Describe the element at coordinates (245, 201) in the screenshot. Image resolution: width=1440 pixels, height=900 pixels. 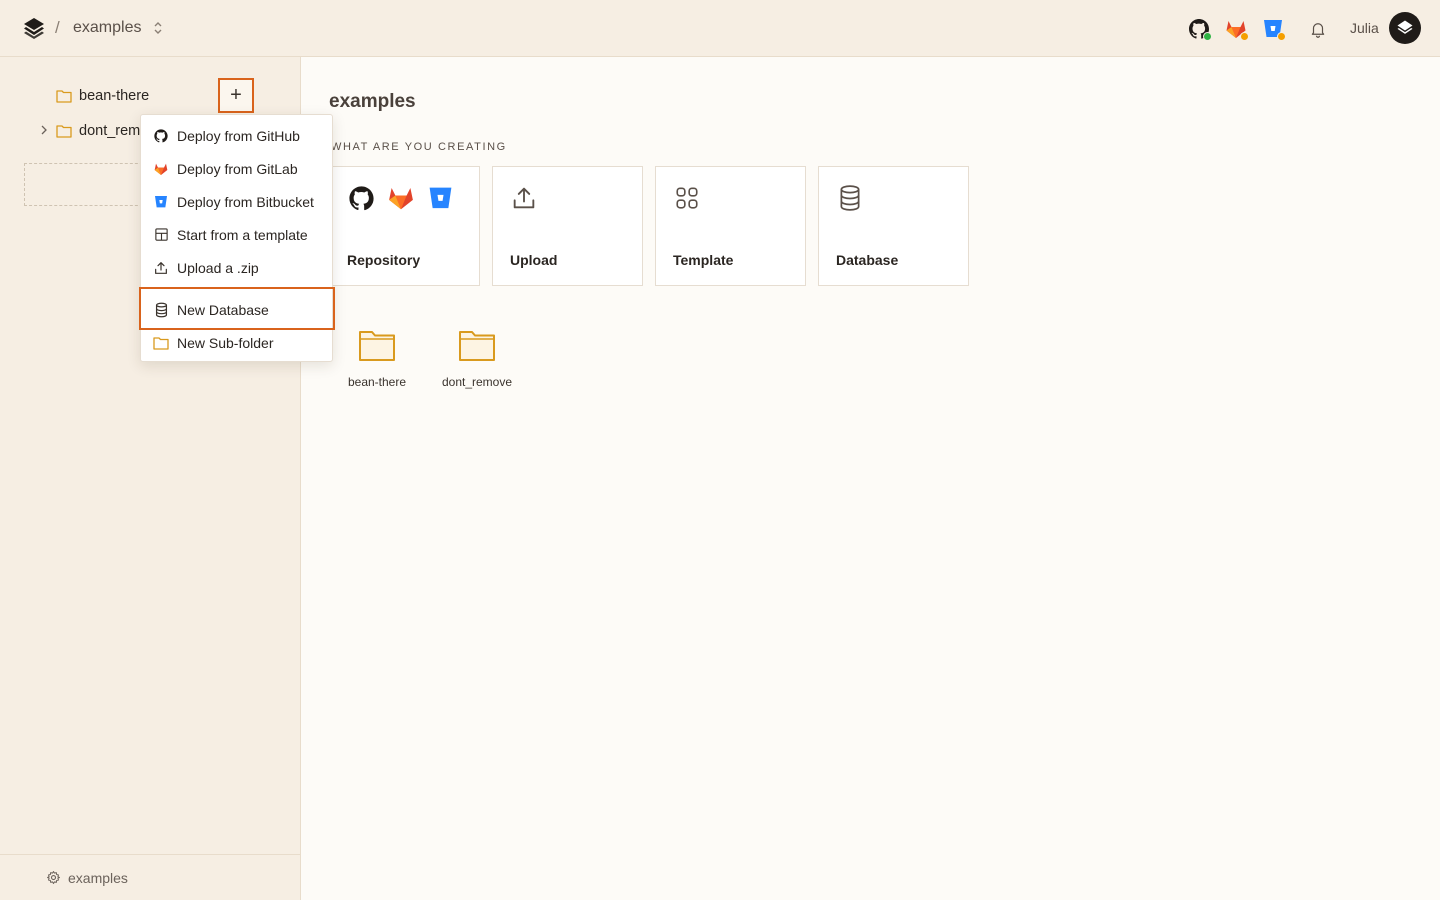
I see `menu-item-label: Deploy from Bitbucket` at that location.